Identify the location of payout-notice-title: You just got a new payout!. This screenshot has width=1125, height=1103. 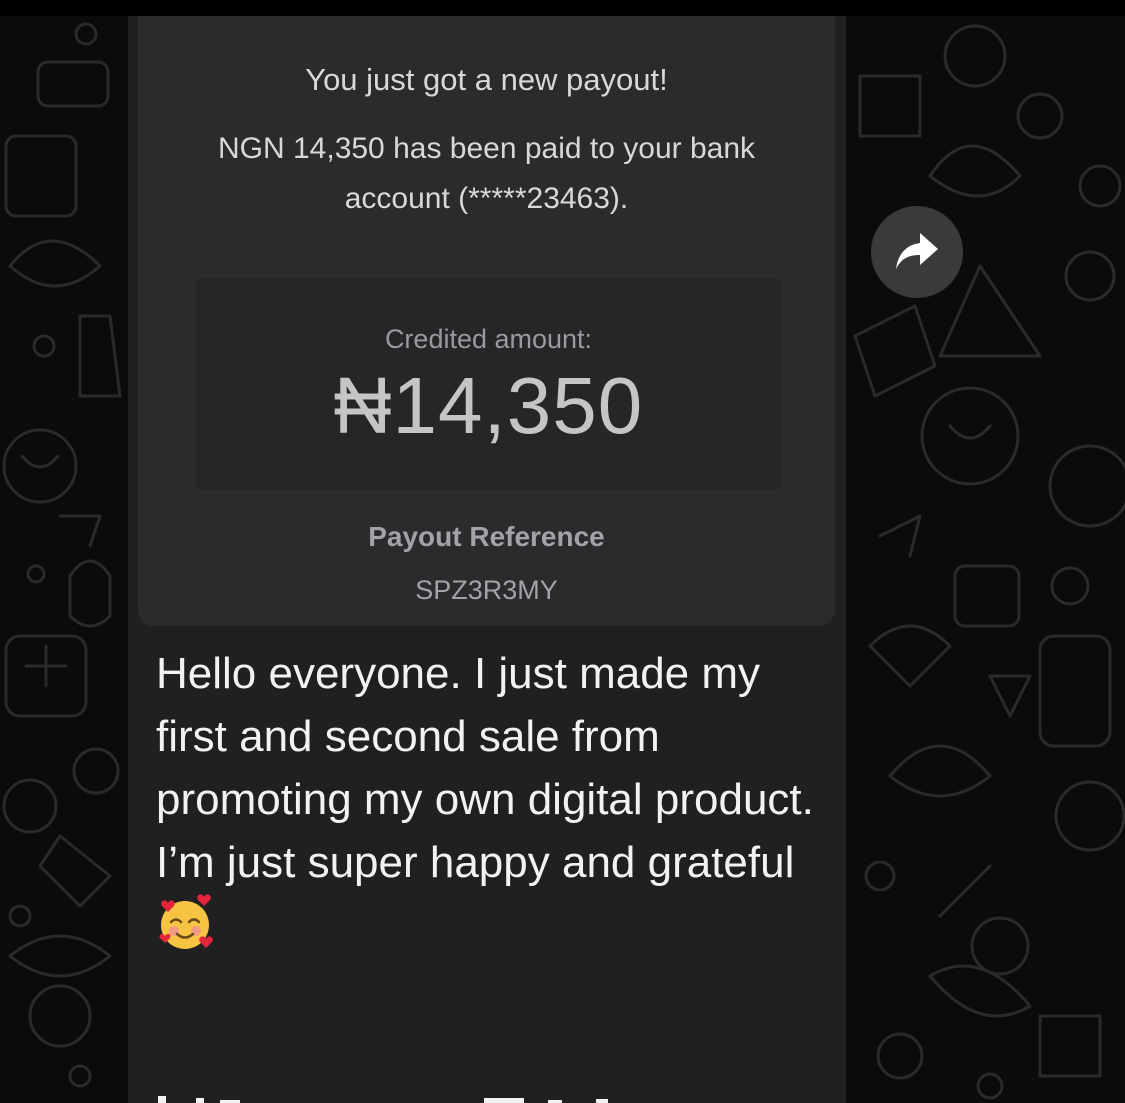
(486, 79).